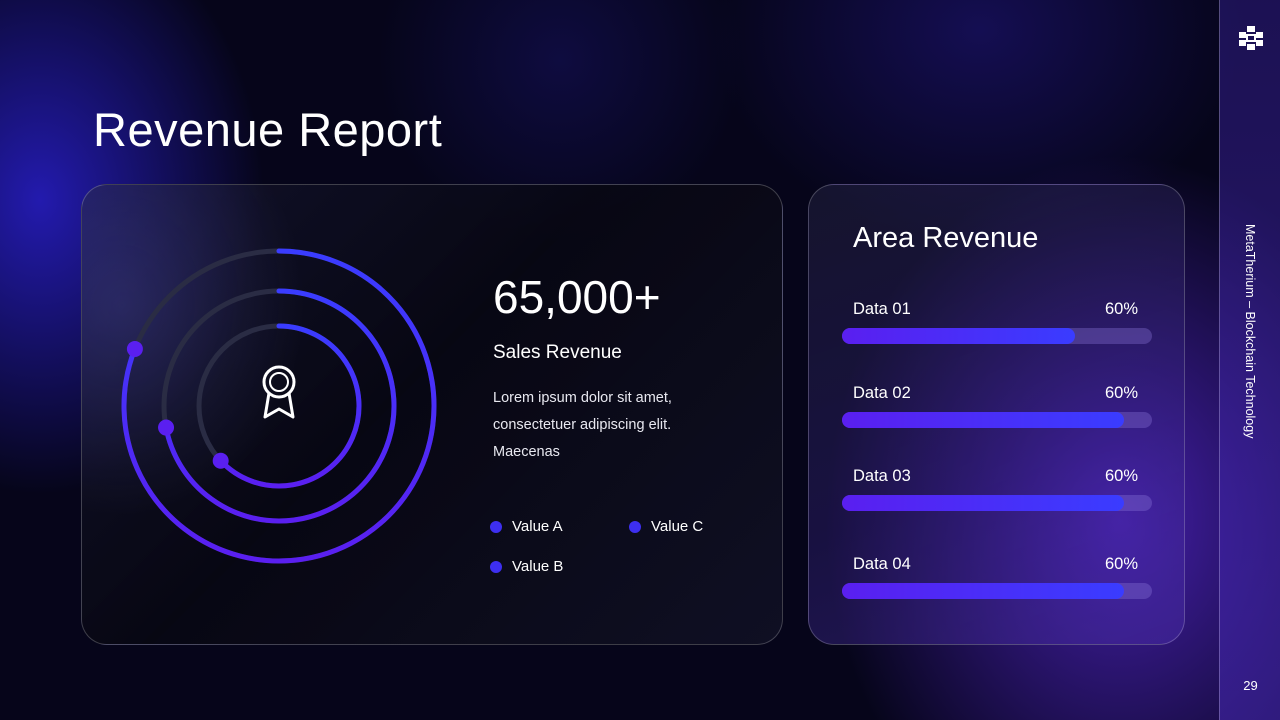 The height and width of the screenshot is (720, 1280). I want to click on area-revenue-title: Area Revenue, so click(946, 238).